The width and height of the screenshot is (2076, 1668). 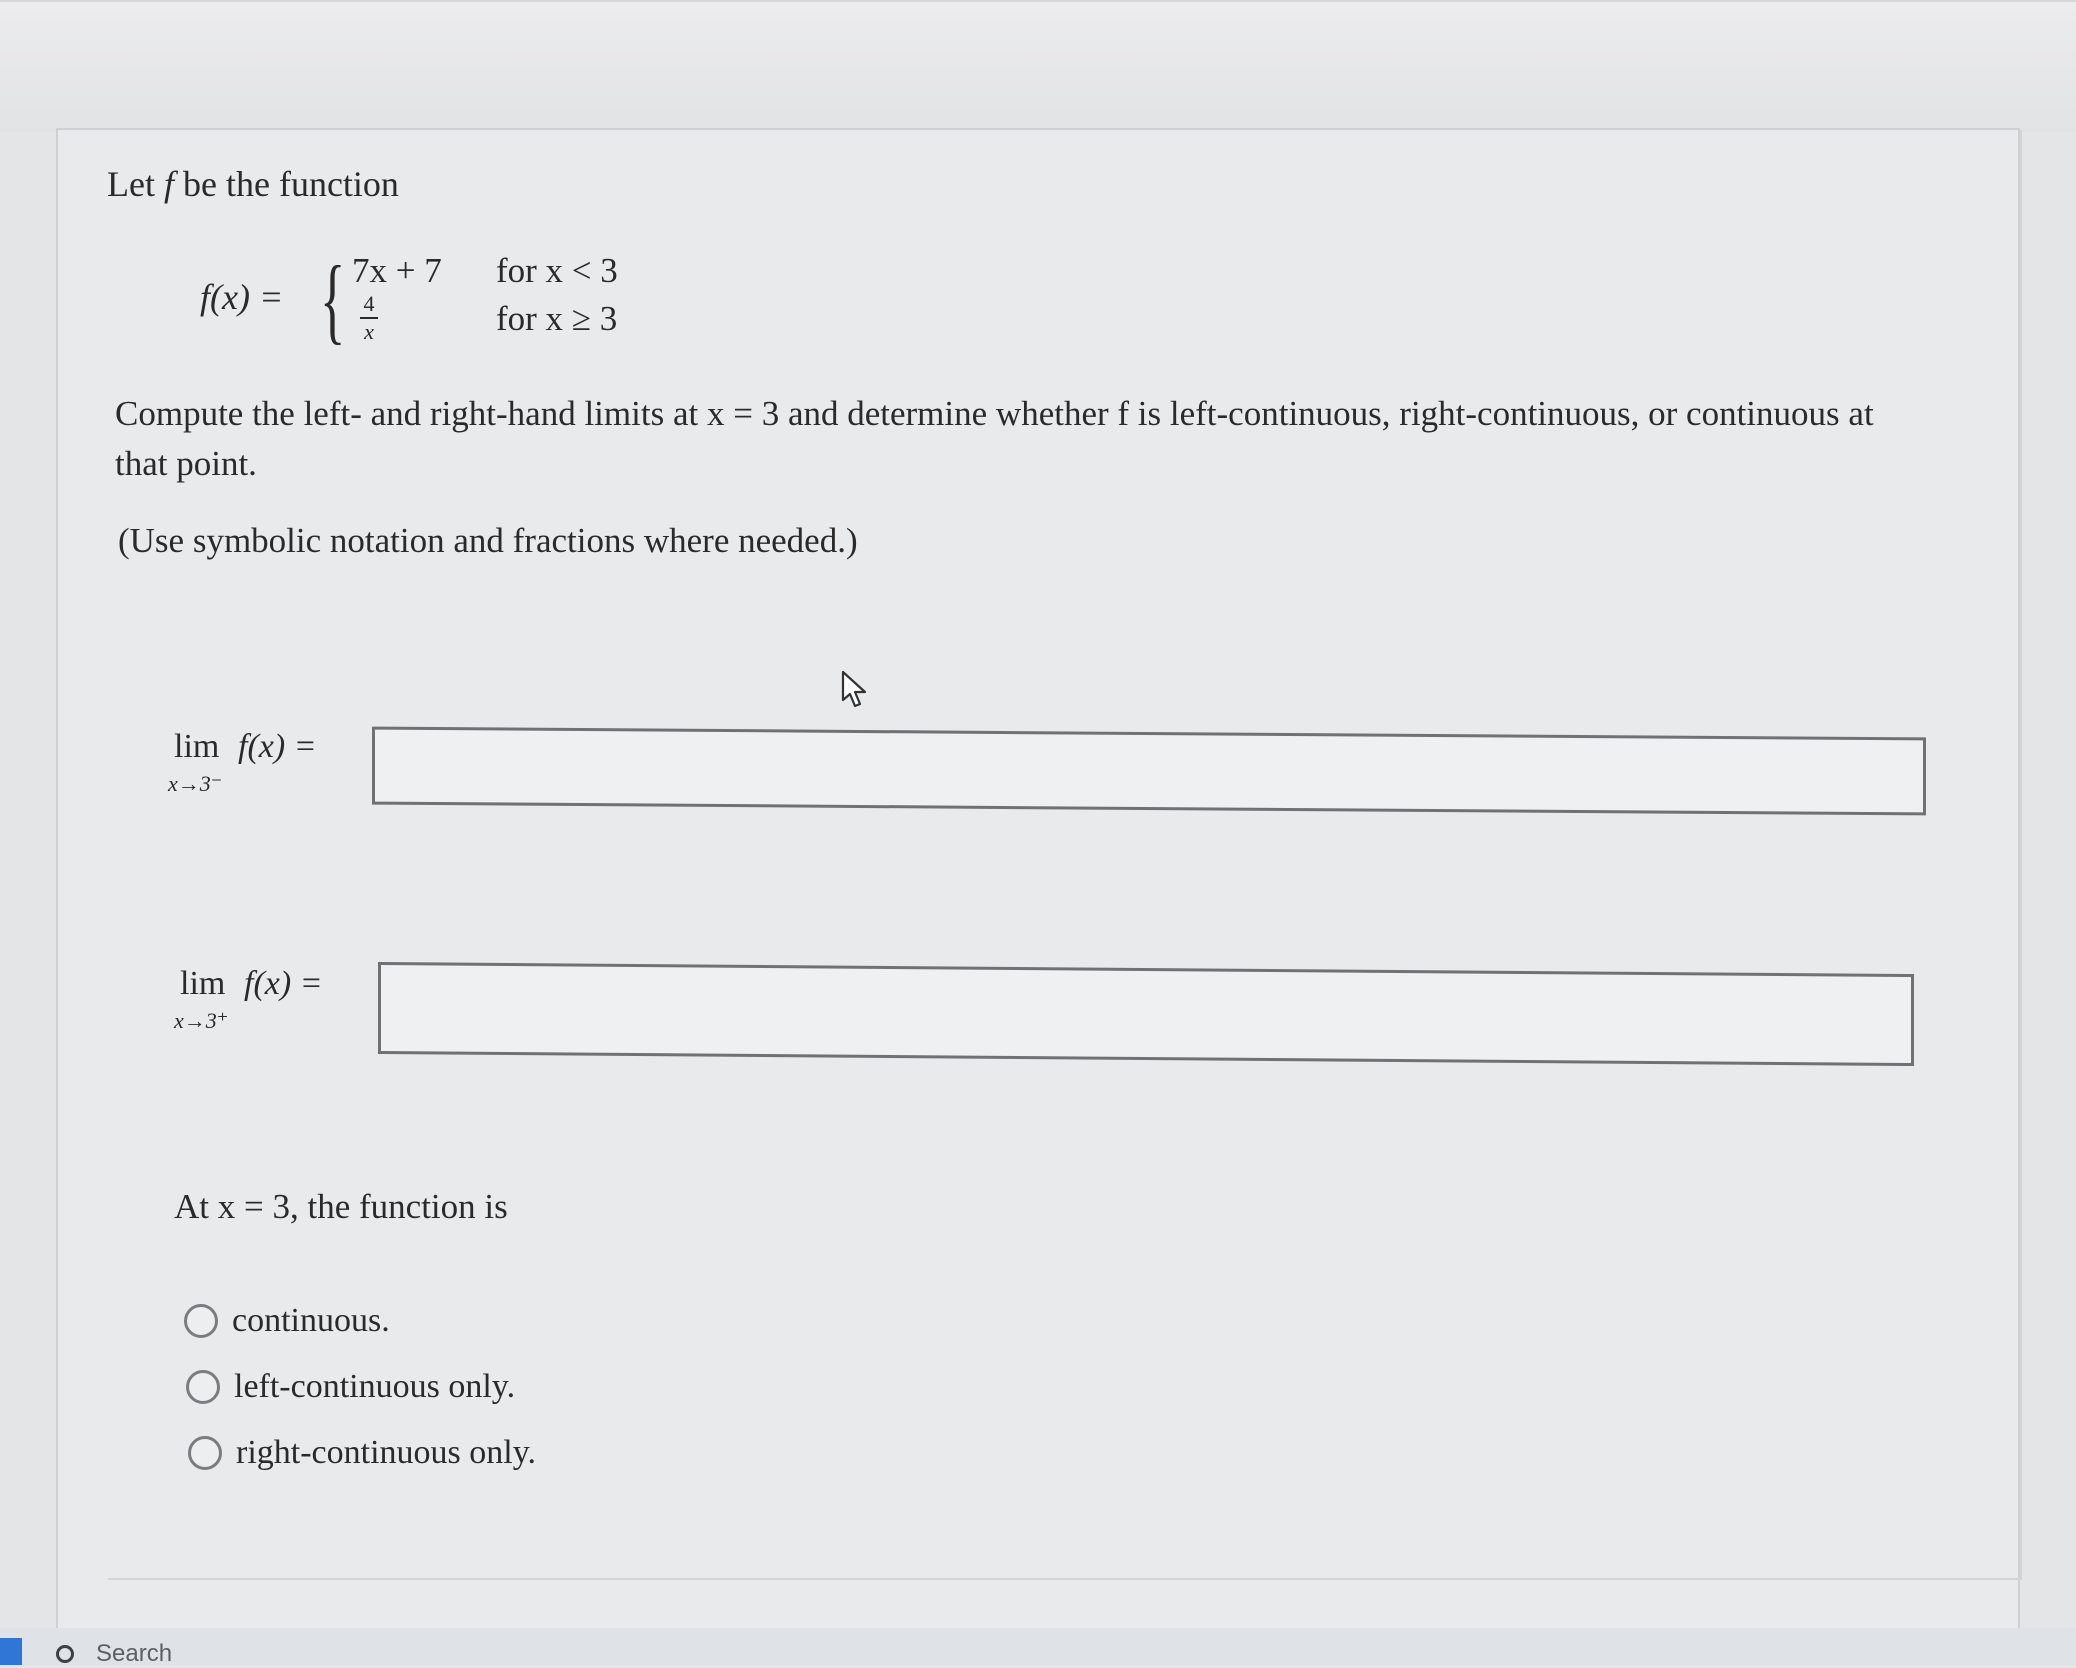 I want to click on limit-subscript: x→3⁺, so click(x=201, y=1020).